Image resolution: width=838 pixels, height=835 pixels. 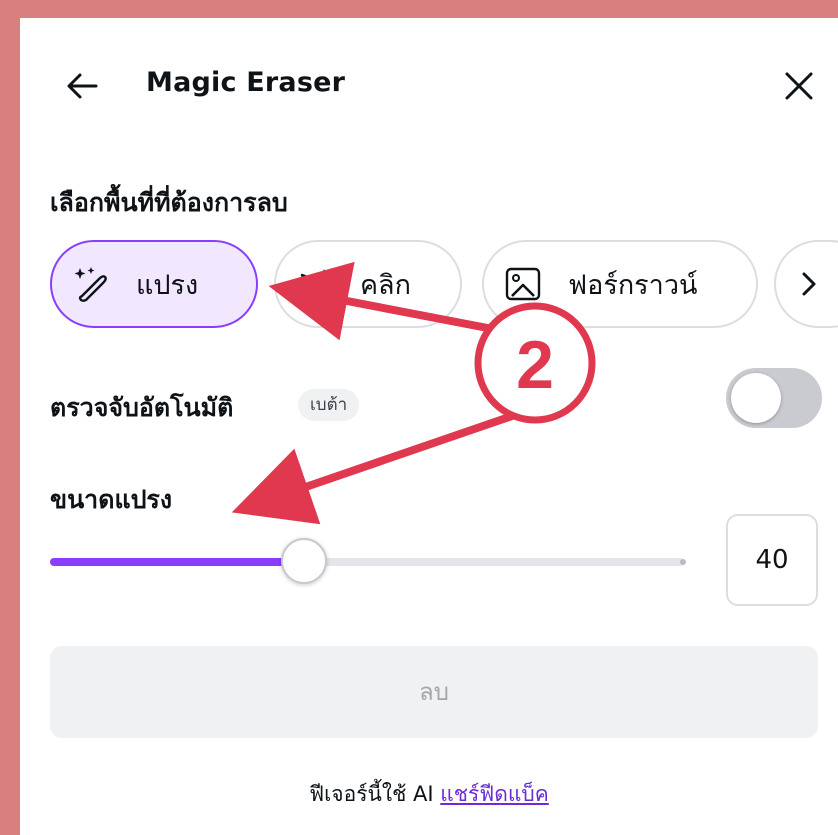 What do you see at coordinates (90, 284) in the screenshot?
I see `magic-brush-icon` at bounding box center [90, 284].